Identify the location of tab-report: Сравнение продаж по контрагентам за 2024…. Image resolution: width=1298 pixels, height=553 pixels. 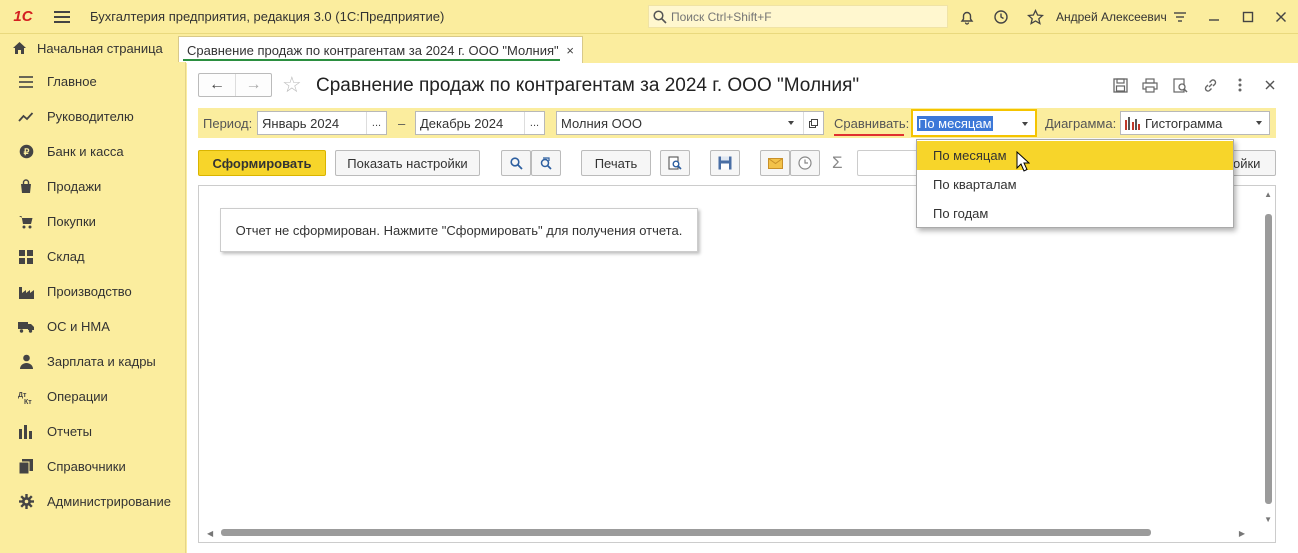
(380, 49).